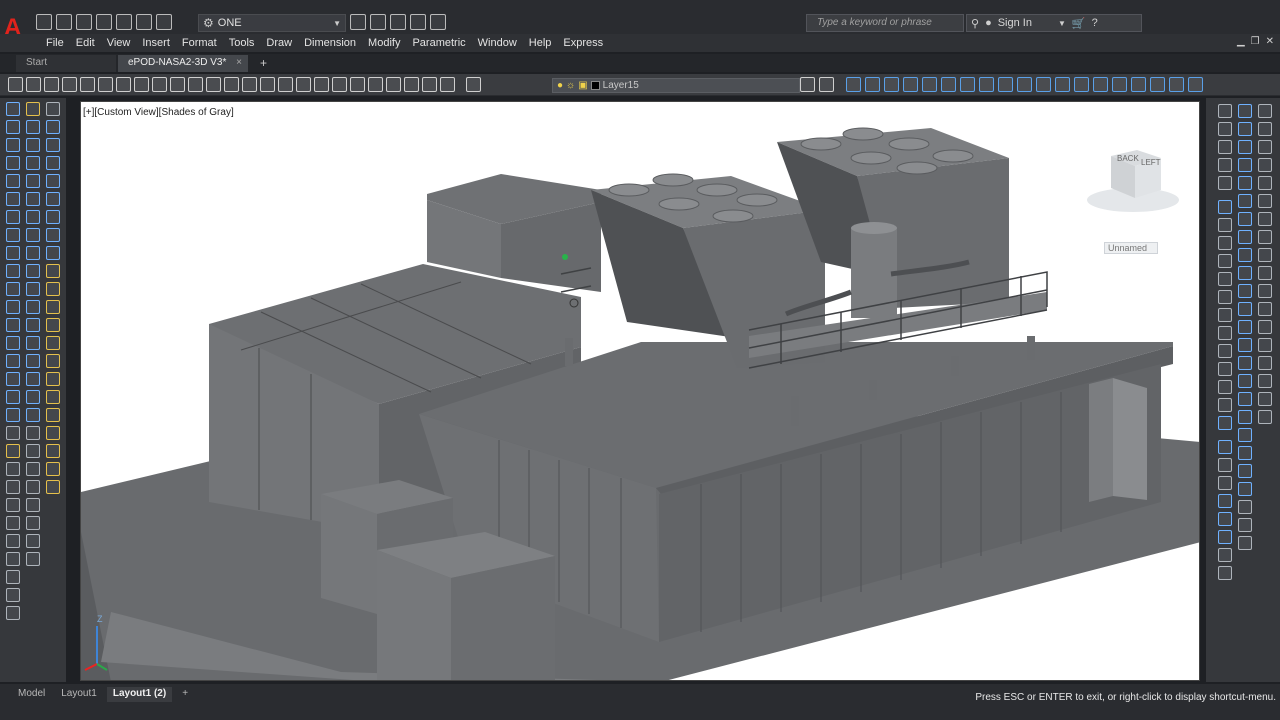 Image resolution: width=1280 pixels, height=720 pixels. What do you see at coordinates (267, 84) in the screenshot?
I see `pan-icon` at bounding box center [267, 84].